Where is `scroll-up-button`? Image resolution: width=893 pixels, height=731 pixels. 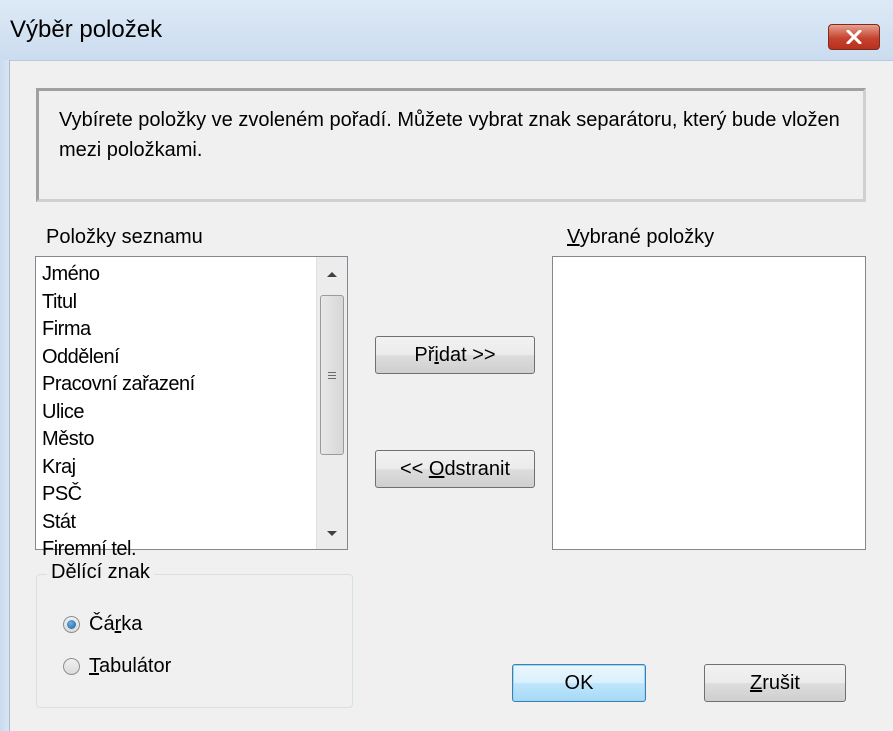
scroll-up-button is located at coordinates (332, 274).